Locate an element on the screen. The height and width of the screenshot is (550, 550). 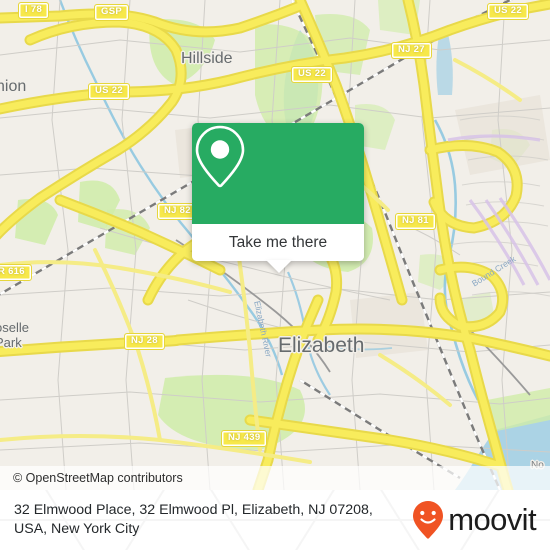
place-label: Elizabeth is located at coordinates (321, 345).